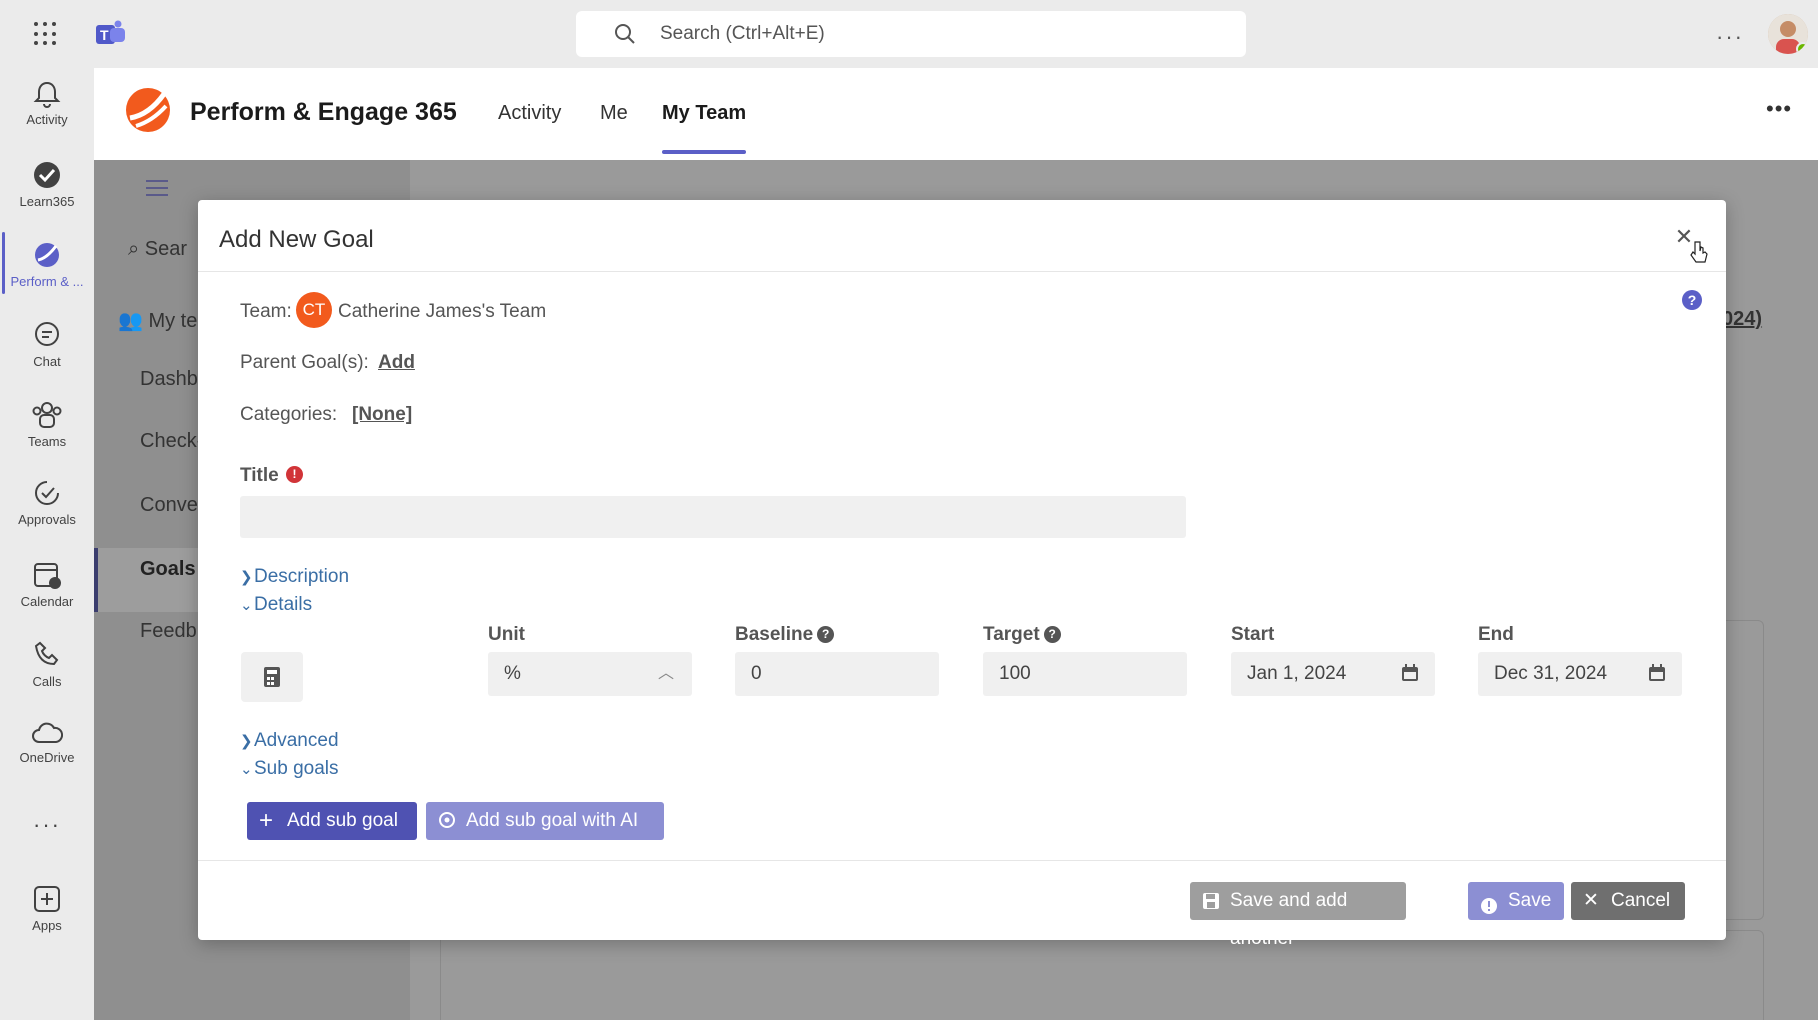 The height and width of the screenshot is (1020, 1818). Describe the element at coordinates (47, 201) in the screenshot. I see `rail-label: Learn365` at that location.